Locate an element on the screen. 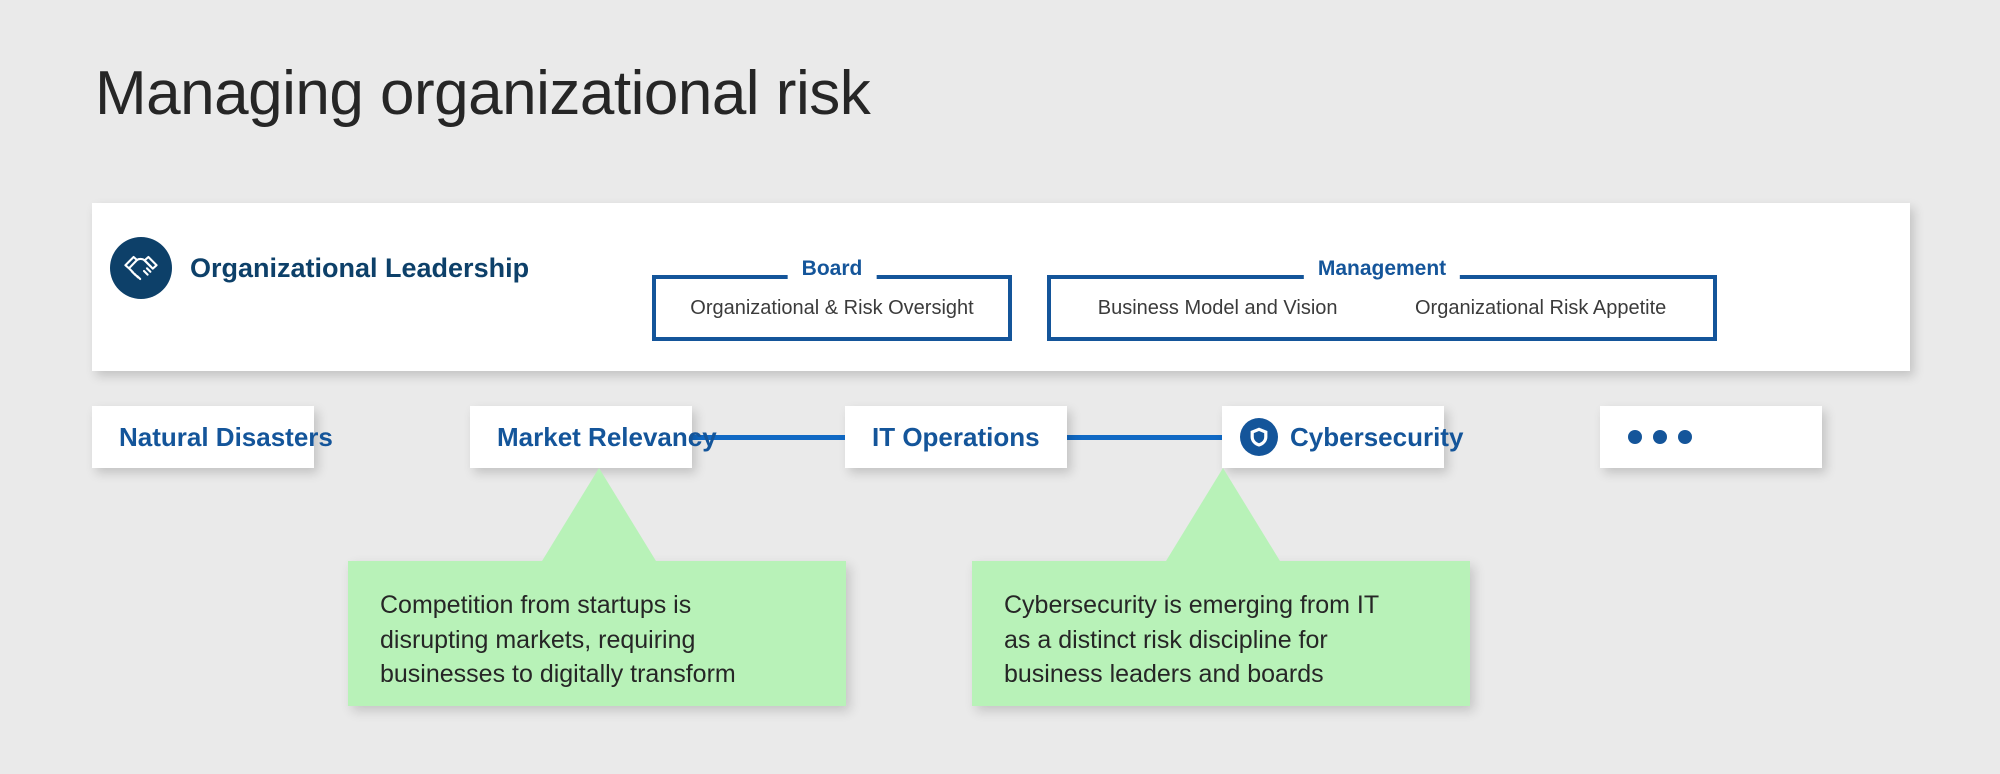  callout-pointer-market is located at coordinates (599, 514).